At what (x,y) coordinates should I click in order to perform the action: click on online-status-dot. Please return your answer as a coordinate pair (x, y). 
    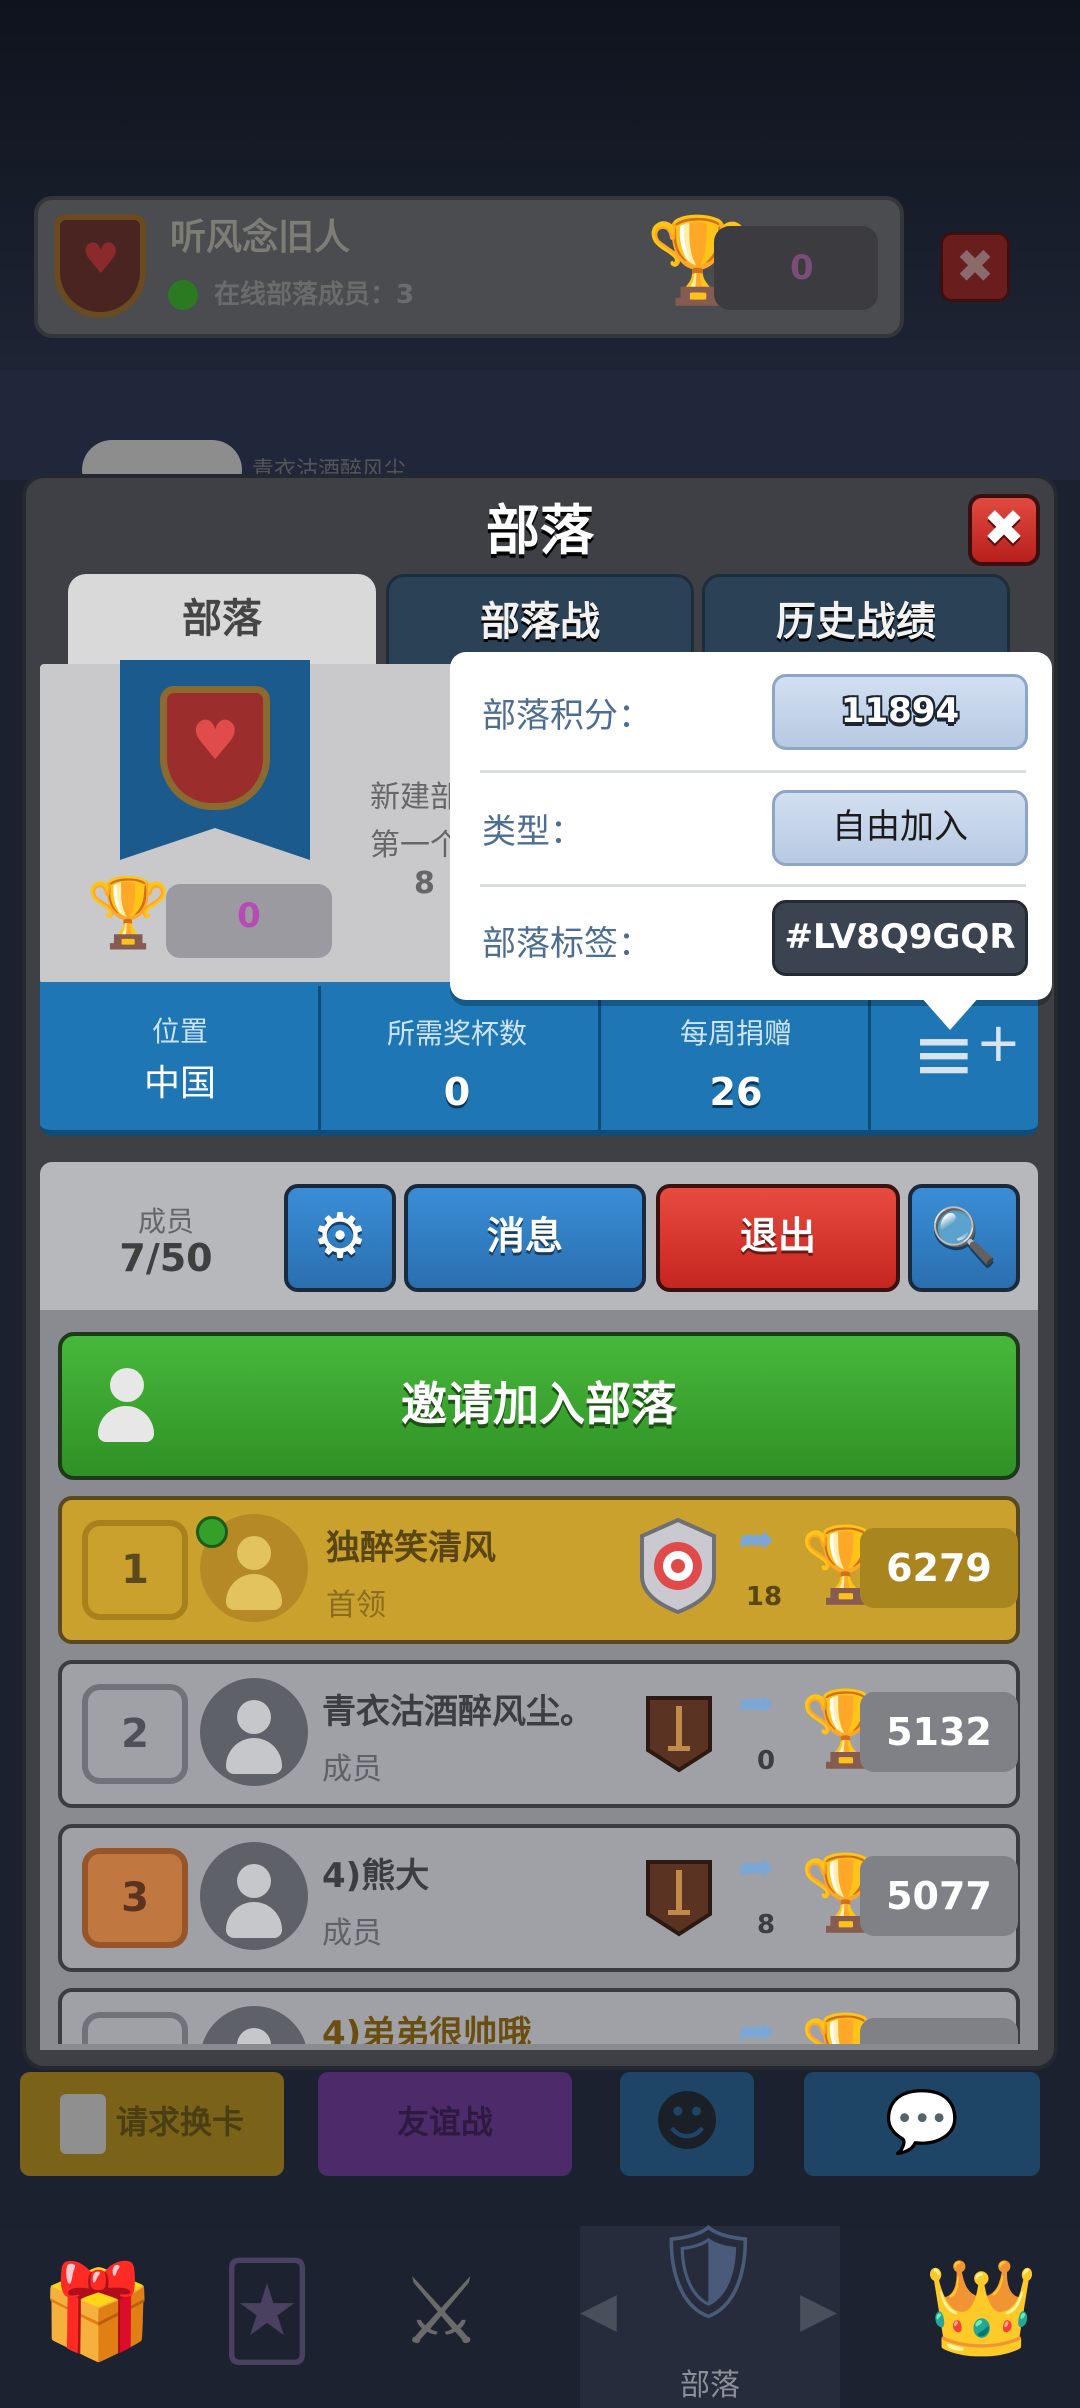
    Looking at the image, I should click on (212, 1532).